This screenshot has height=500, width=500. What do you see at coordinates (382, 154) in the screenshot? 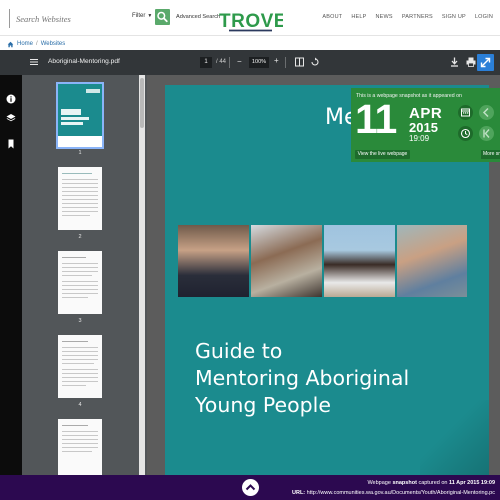
I see `view-live-webpage-button: View the live webpage` at bounding box center [382, 154].